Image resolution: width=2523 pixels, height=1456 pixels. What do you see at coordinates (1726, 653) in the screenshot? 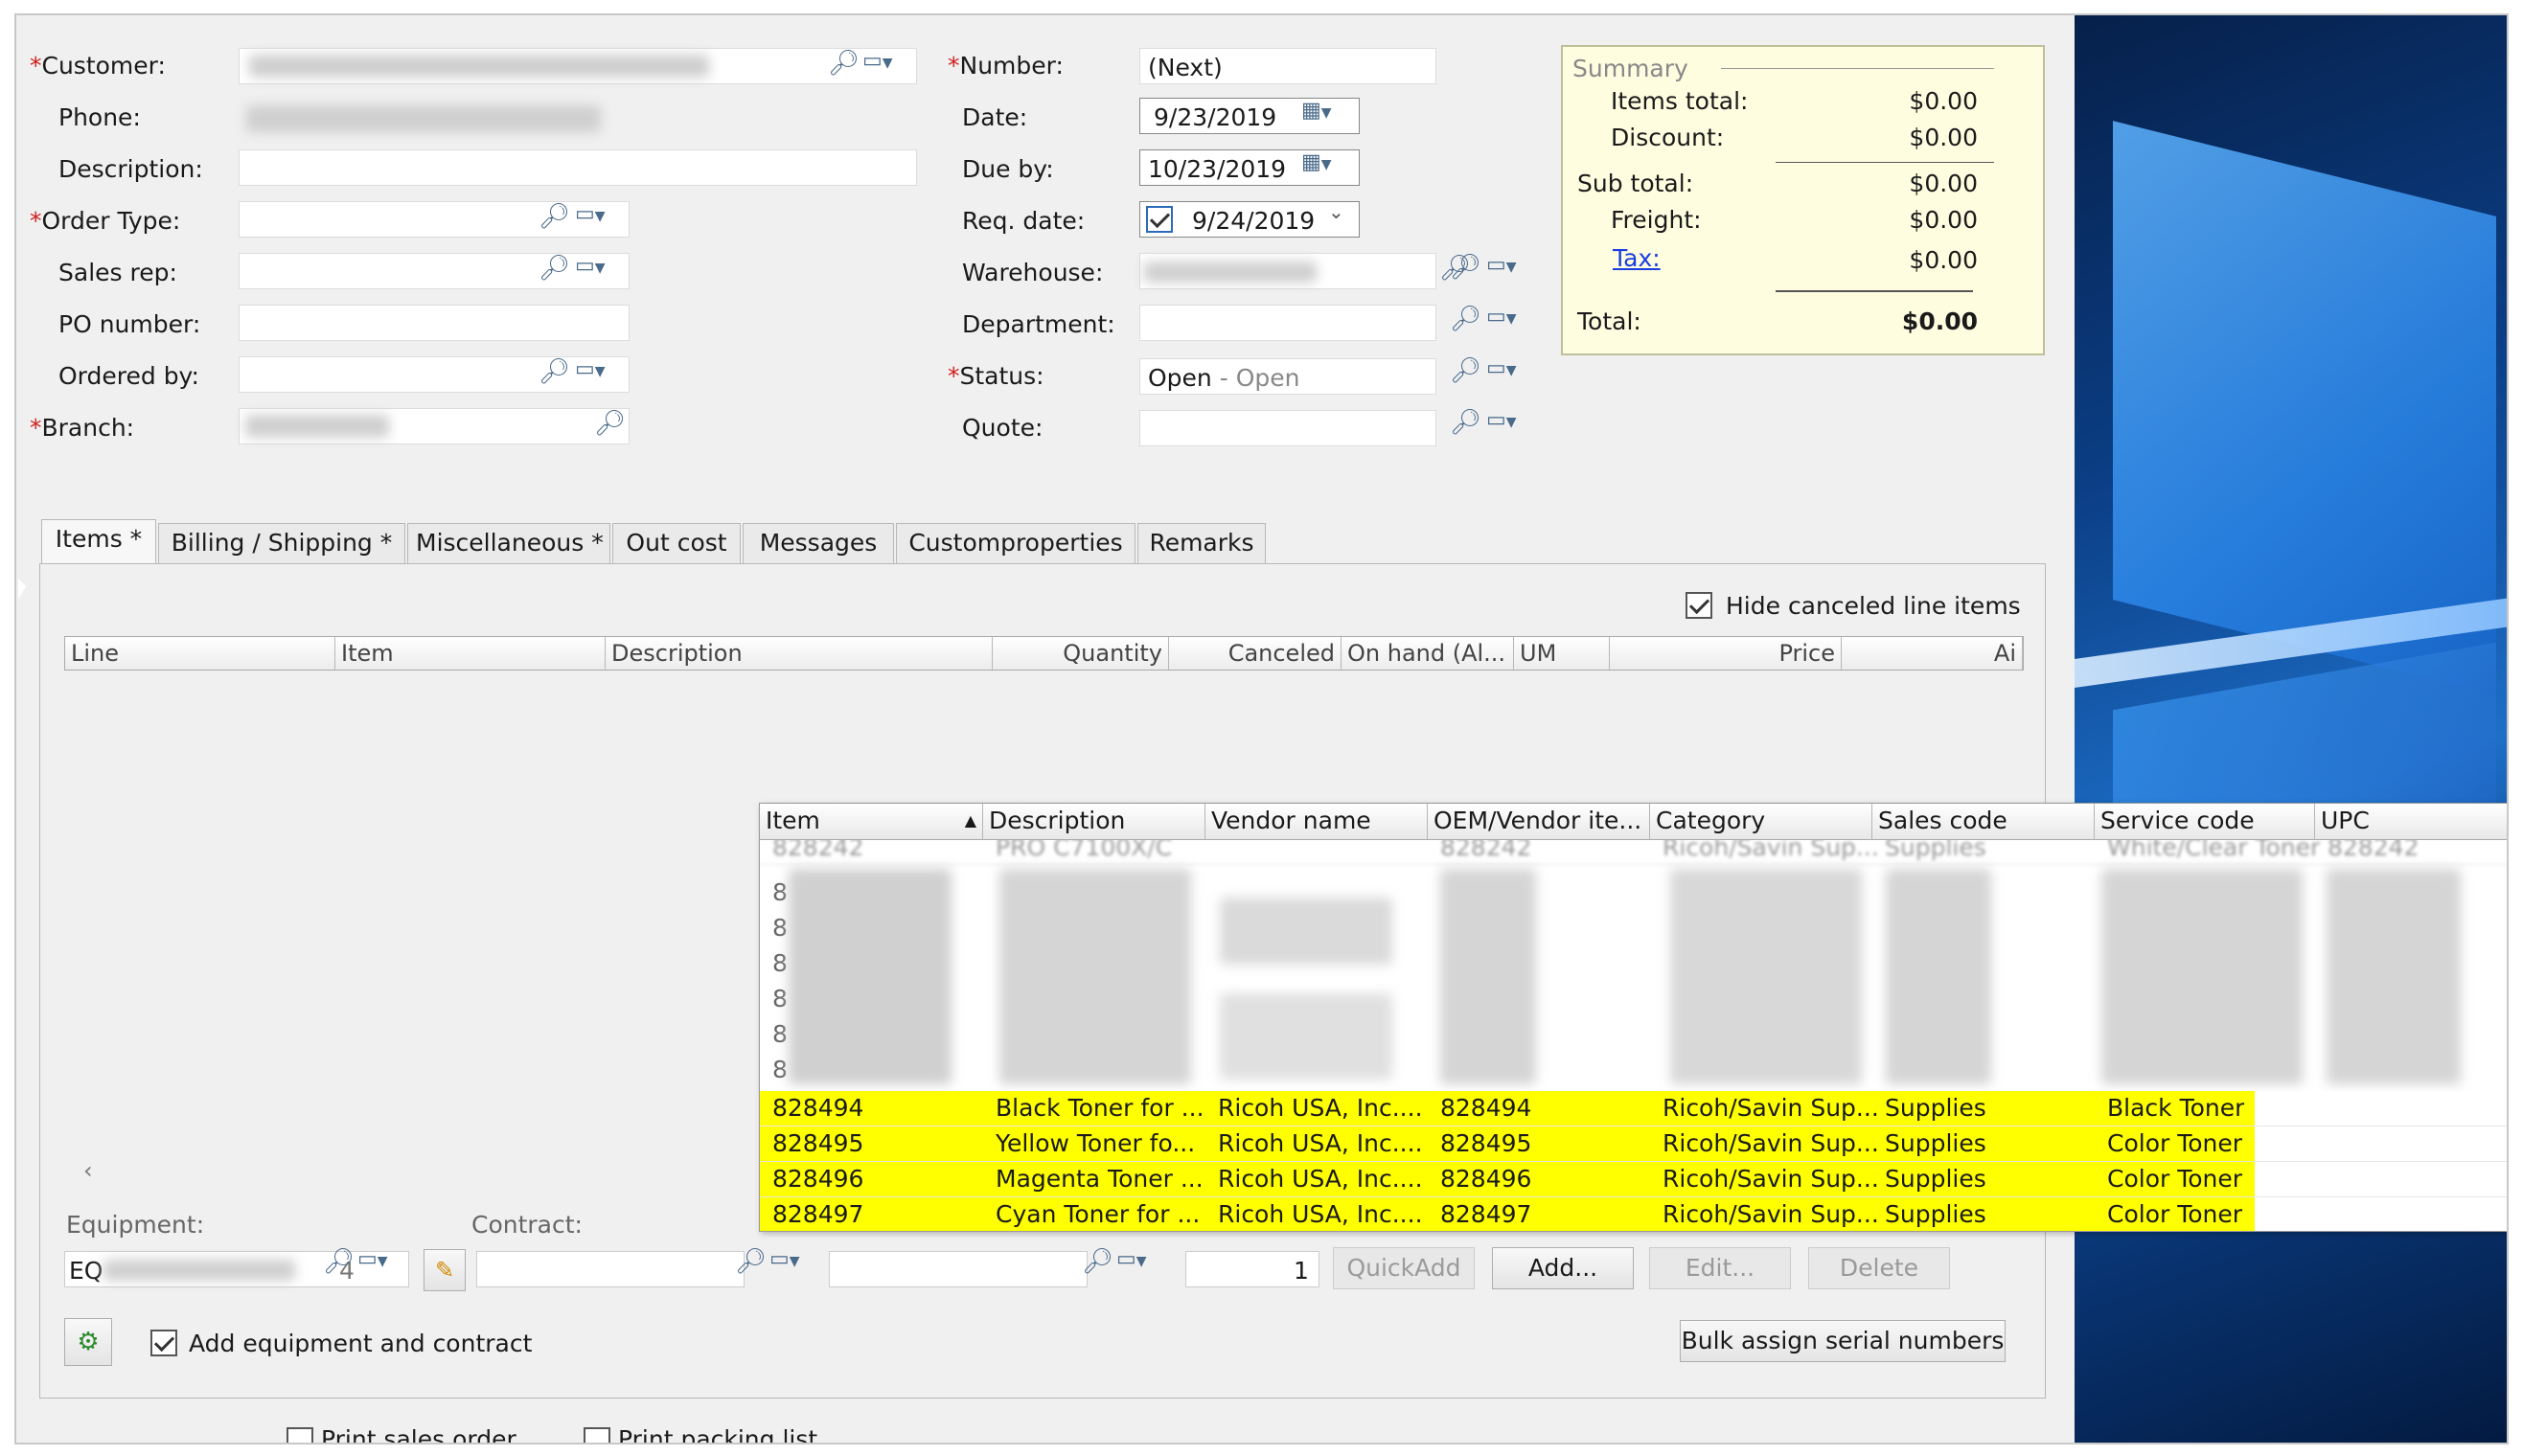
I see `col-price: Price` at bounding box center [1726, 653].